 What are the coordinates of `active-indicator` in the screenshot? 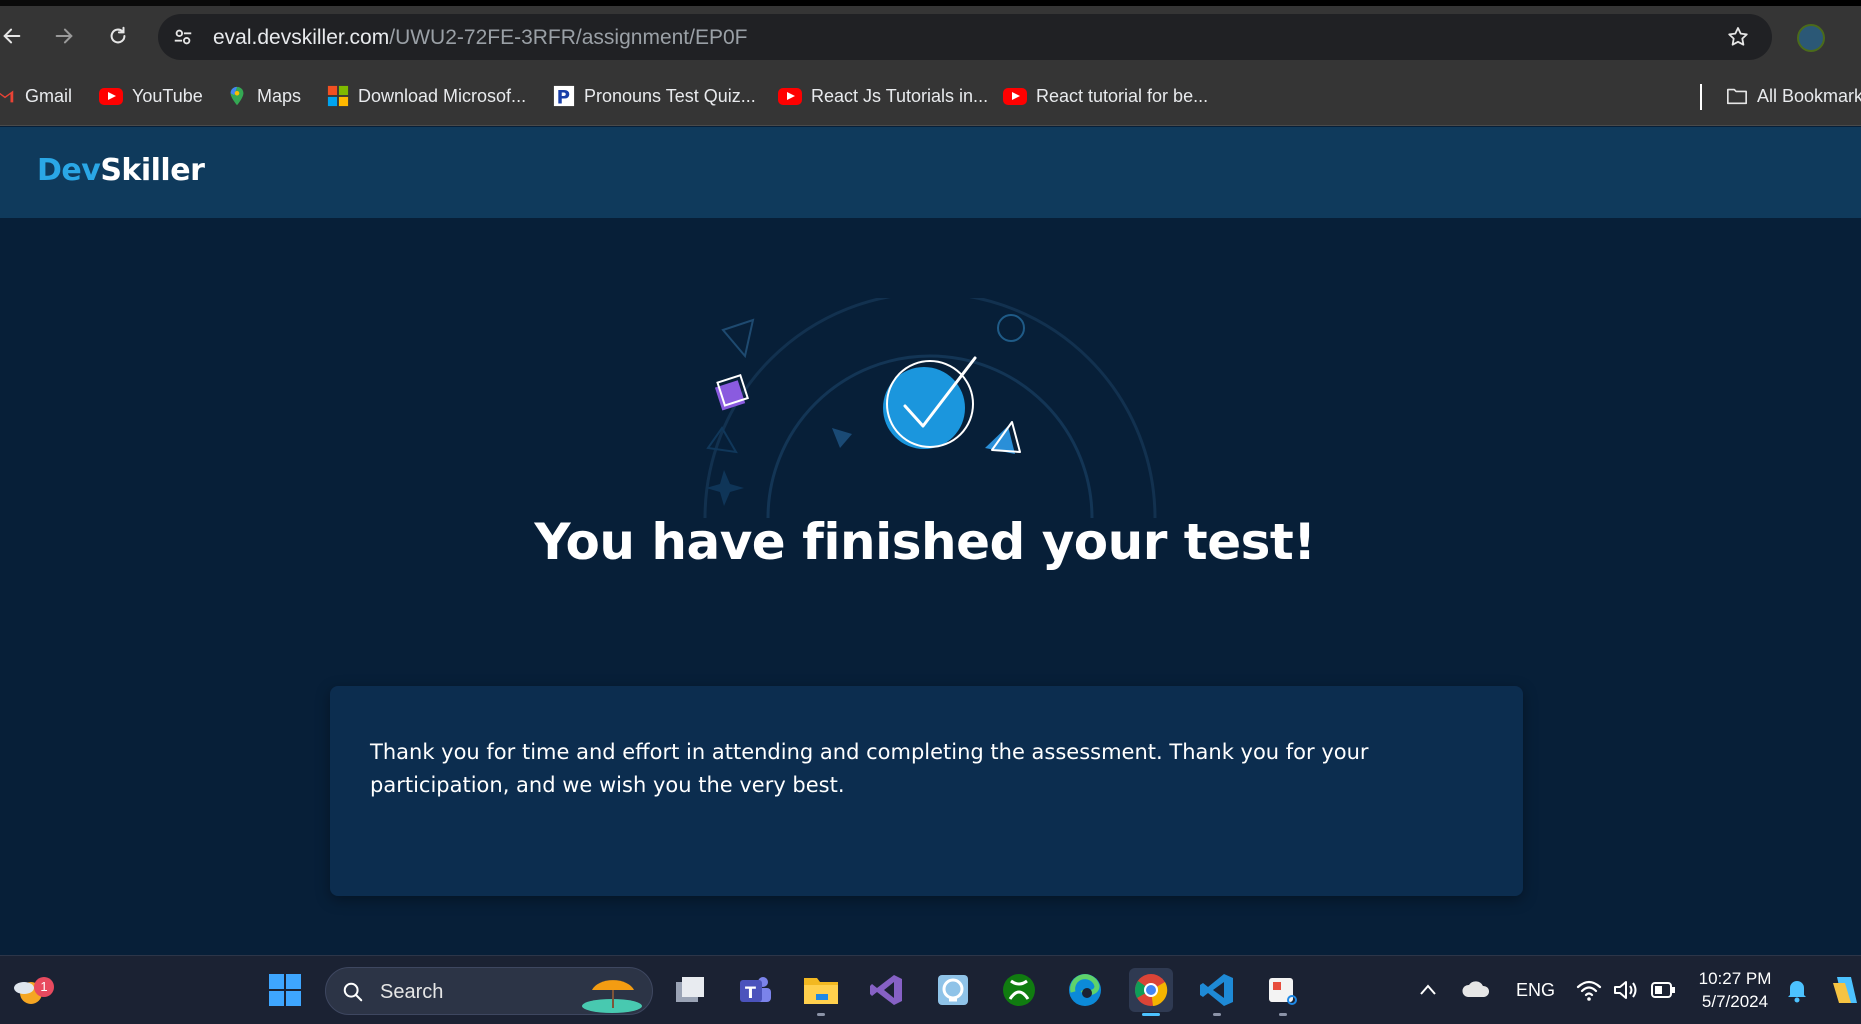 It's located at (1151, 1014).